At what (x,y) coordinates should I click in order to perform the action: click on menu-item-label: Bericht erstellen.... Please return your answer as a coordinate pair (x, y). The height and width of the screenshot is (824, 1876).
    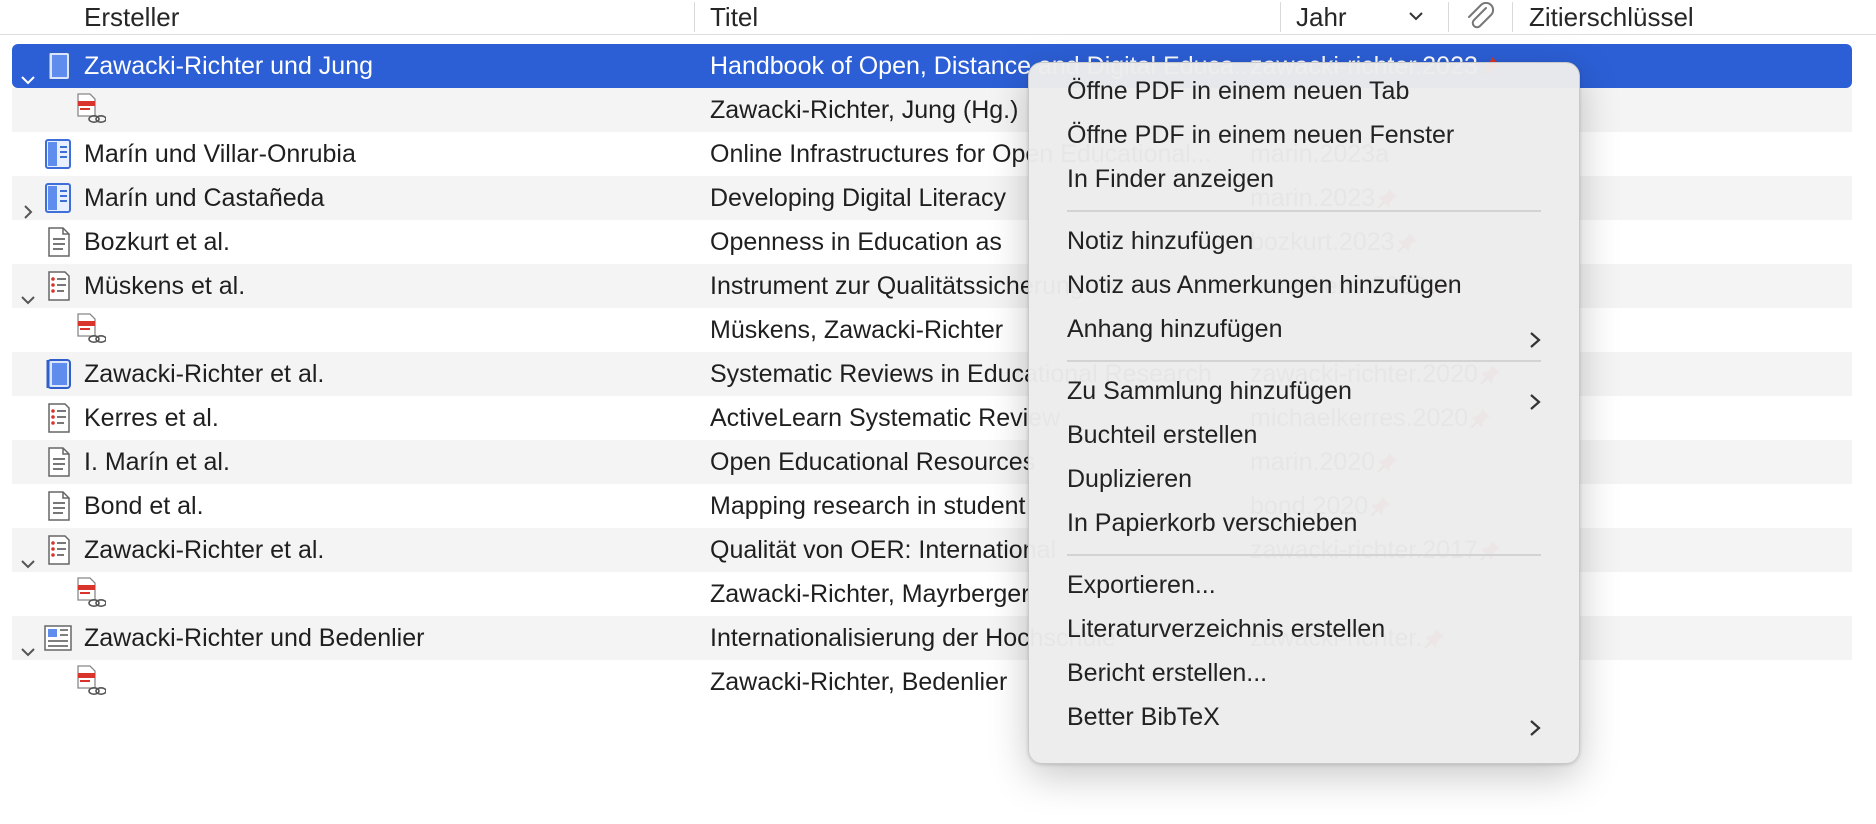
    Looking at the image, I should click on (1167, 673).